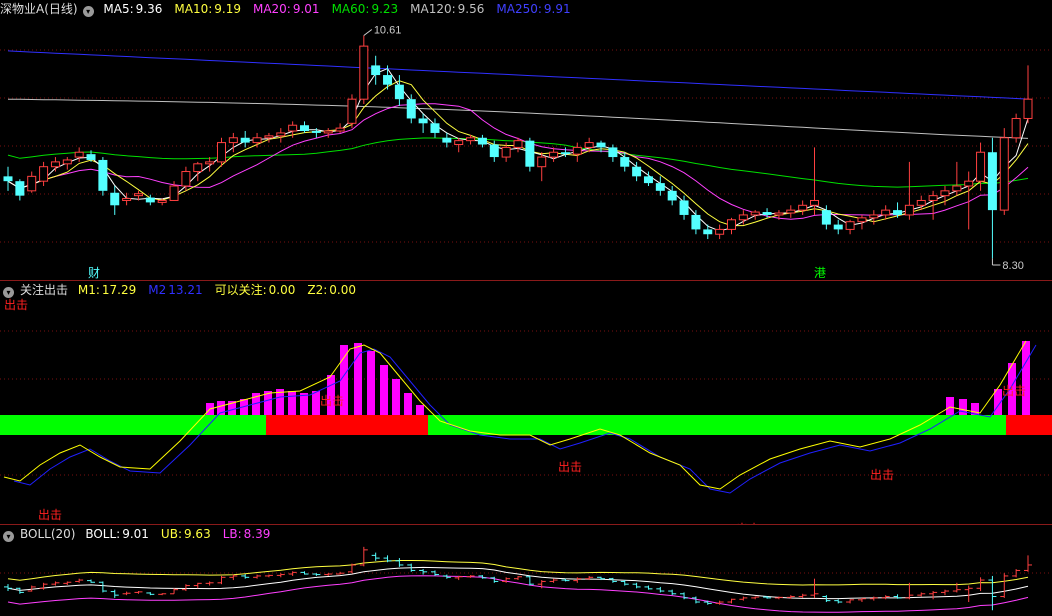  I want to click on indicator-readout: LB: 8.39, so click(250, 534).